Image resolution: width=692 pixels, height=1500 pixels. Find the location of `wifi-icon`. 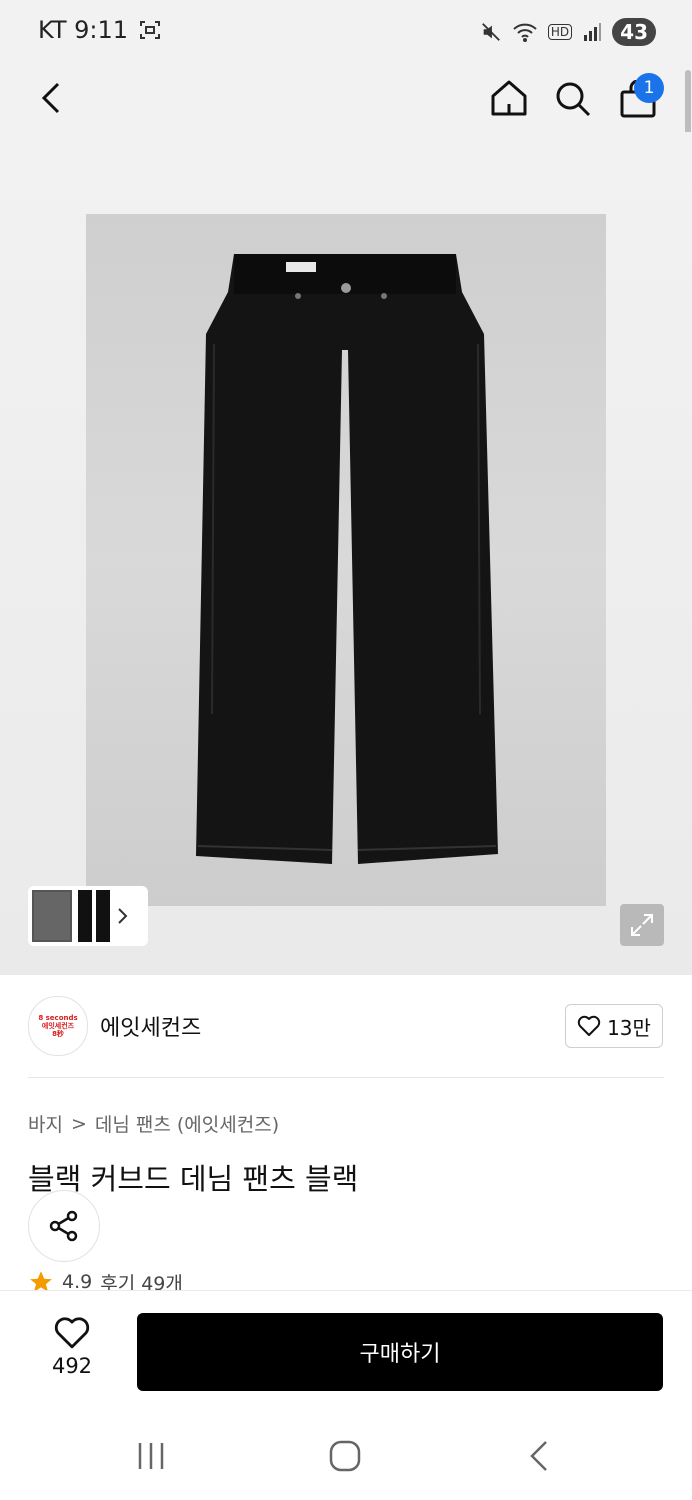

wifi-icon is located at coordinates (525, 32).